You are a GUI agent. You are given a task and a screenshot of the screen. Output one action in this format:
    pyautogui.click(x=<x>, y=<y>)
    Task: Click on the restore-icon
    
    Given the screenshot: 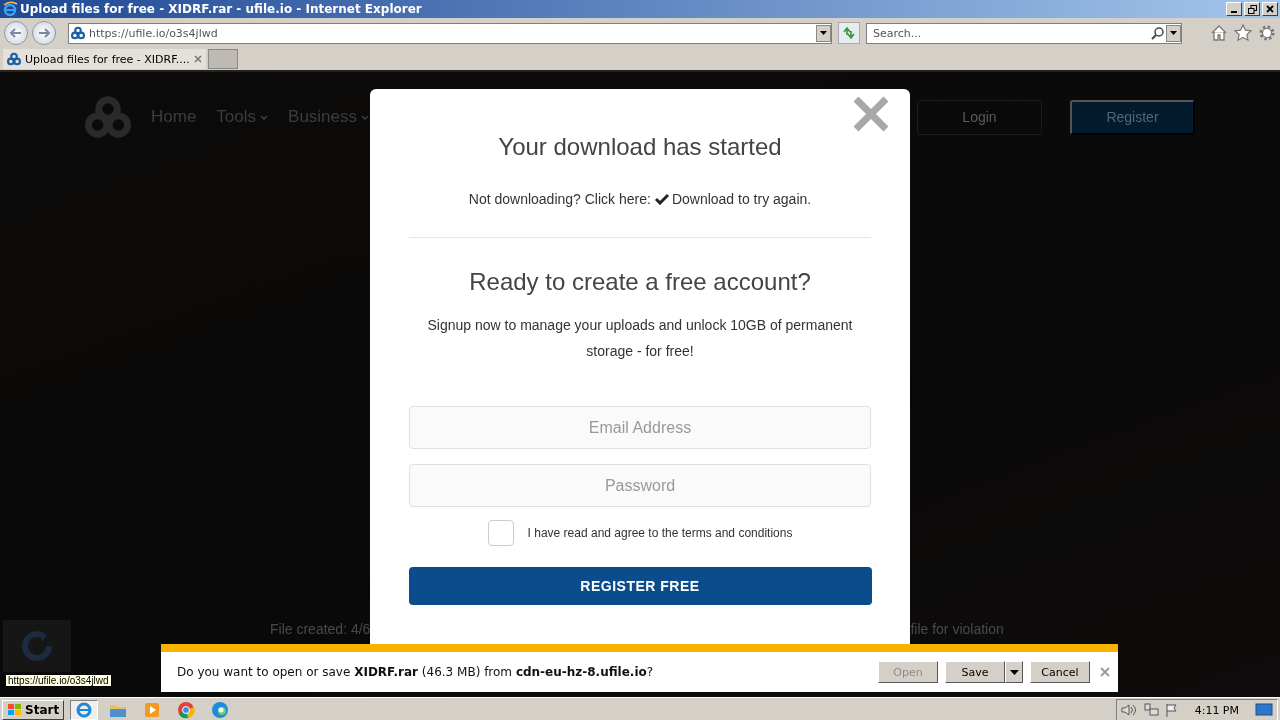 What is the action you would take?
    pyautogui.click(x=1252, y=9)
    